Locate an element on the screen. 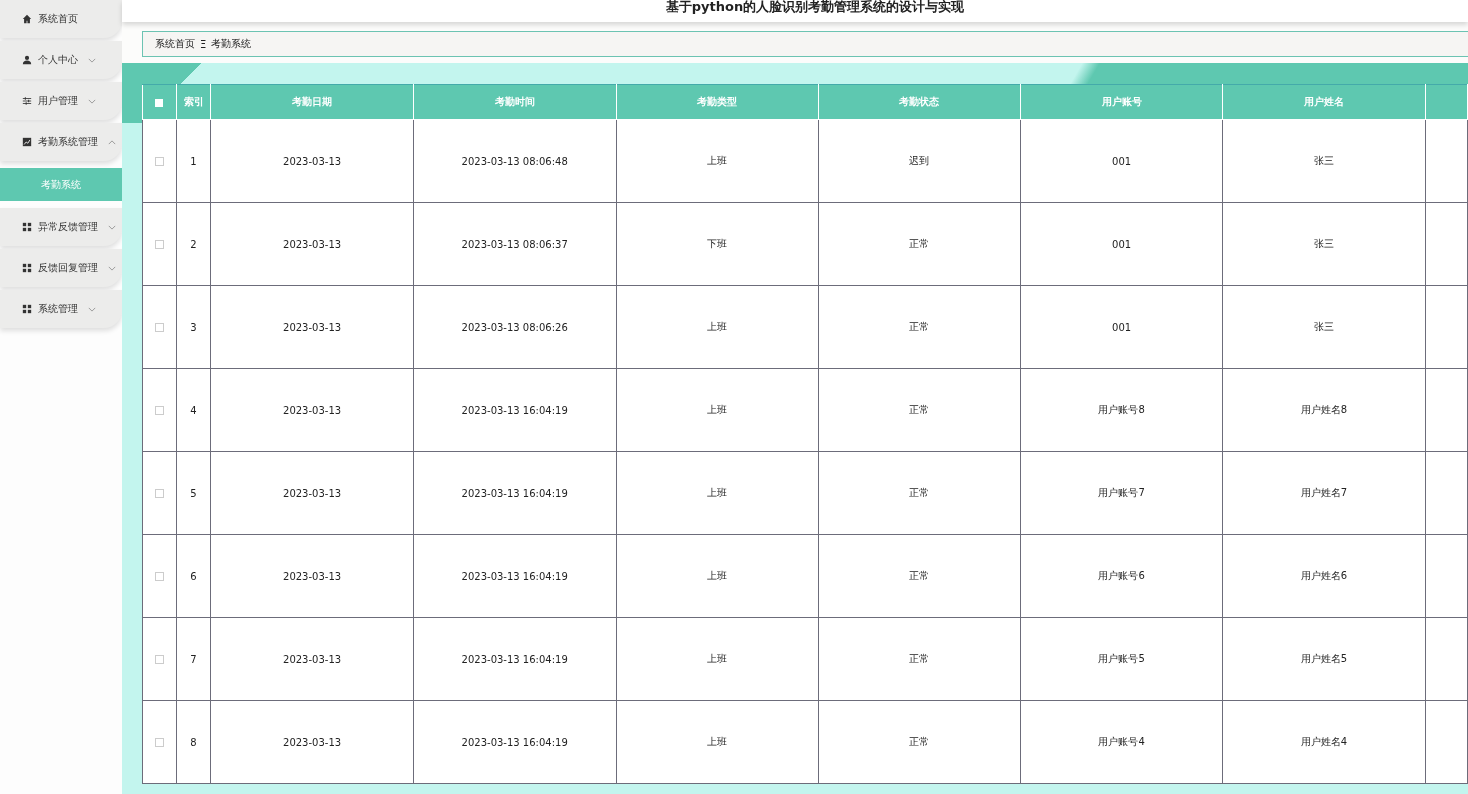 This screenshot has height=794, width=1468. table-cell: 用户姓名7 is located at coordinates (1323, 493).